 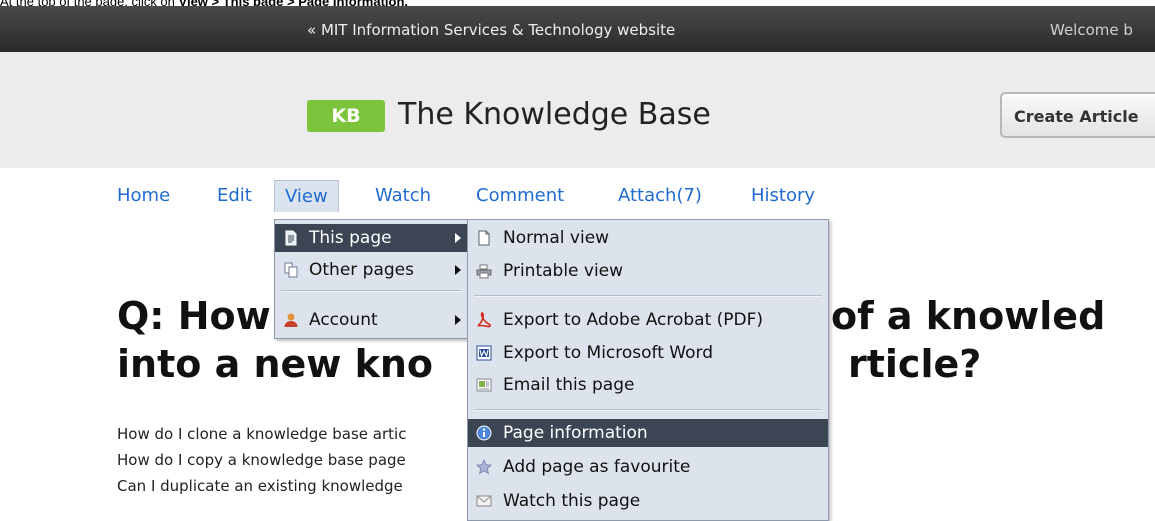 What do you see at coordinates (484, 271) in the screenshot?
I see `printer-icon` at bounding box center [484, 271].